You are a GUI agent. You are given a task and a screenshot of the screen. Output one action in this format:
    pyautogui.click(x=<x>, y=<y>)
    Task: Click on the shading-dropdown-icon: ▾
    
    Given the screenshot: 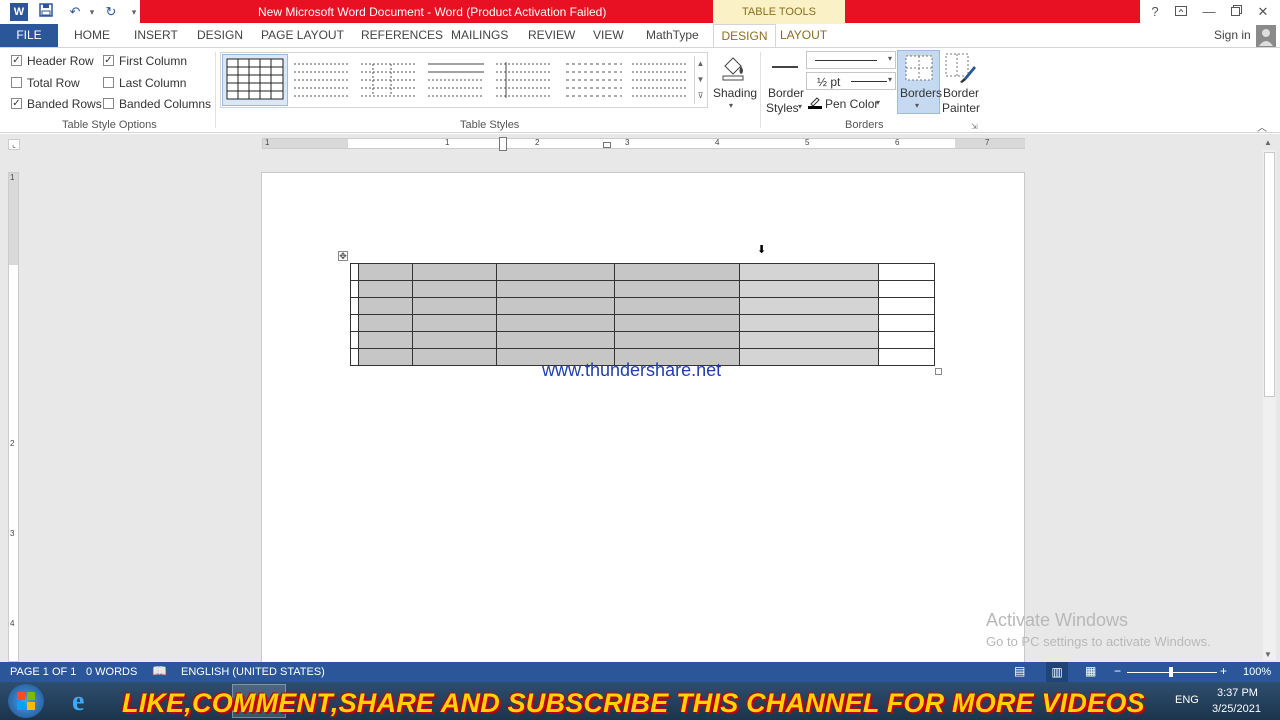 What is the action you would take?
    pyautogui.click(x=731, y=105)
    